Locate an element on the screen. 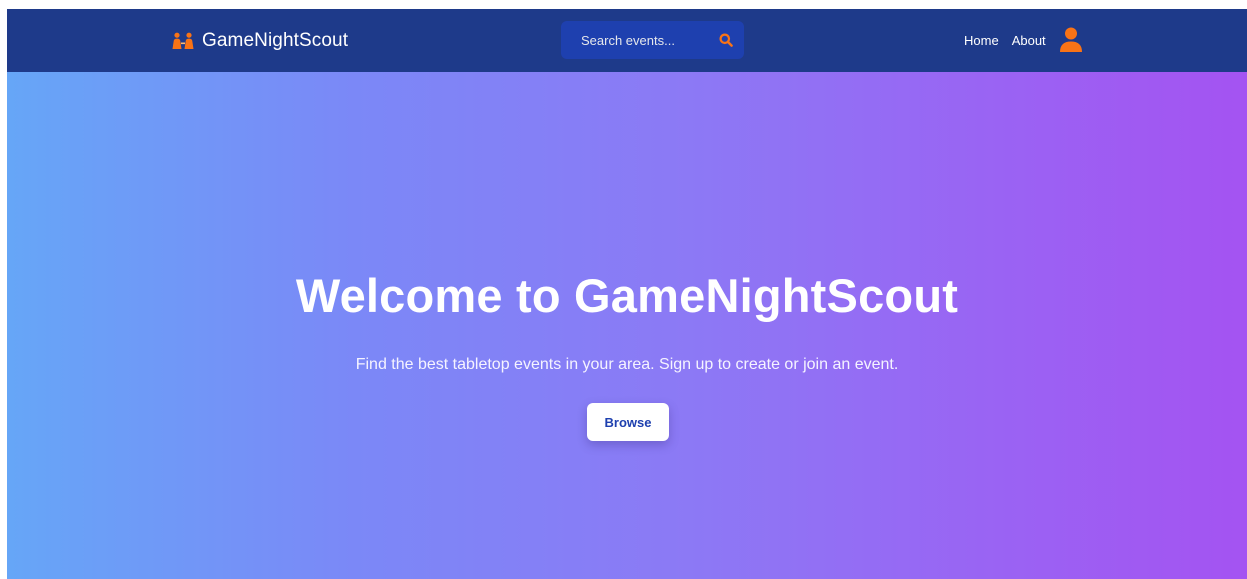 This screenshot has width=1247, height=579. brand-logo-link: GameNightScout is located at coordinates (259, 41).